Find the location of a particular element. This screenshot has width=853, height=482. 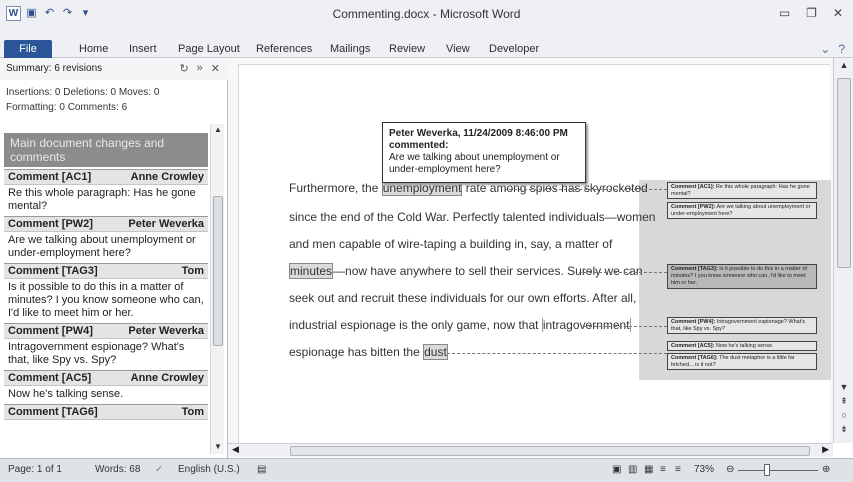

tab-file: File is located at coordinates (28, 49).